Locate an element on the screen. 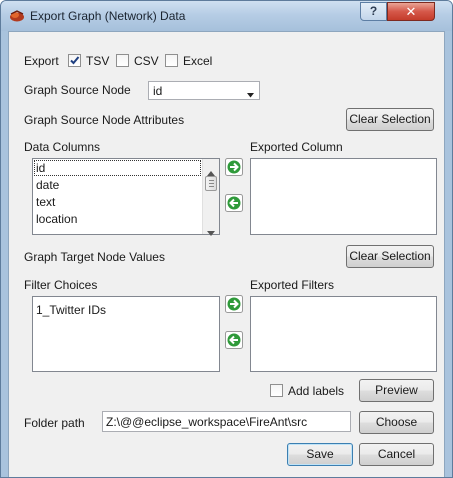 The width and height of the screenshot is (453, 478). tsv-checkbox is located at coordinates (74, 60).